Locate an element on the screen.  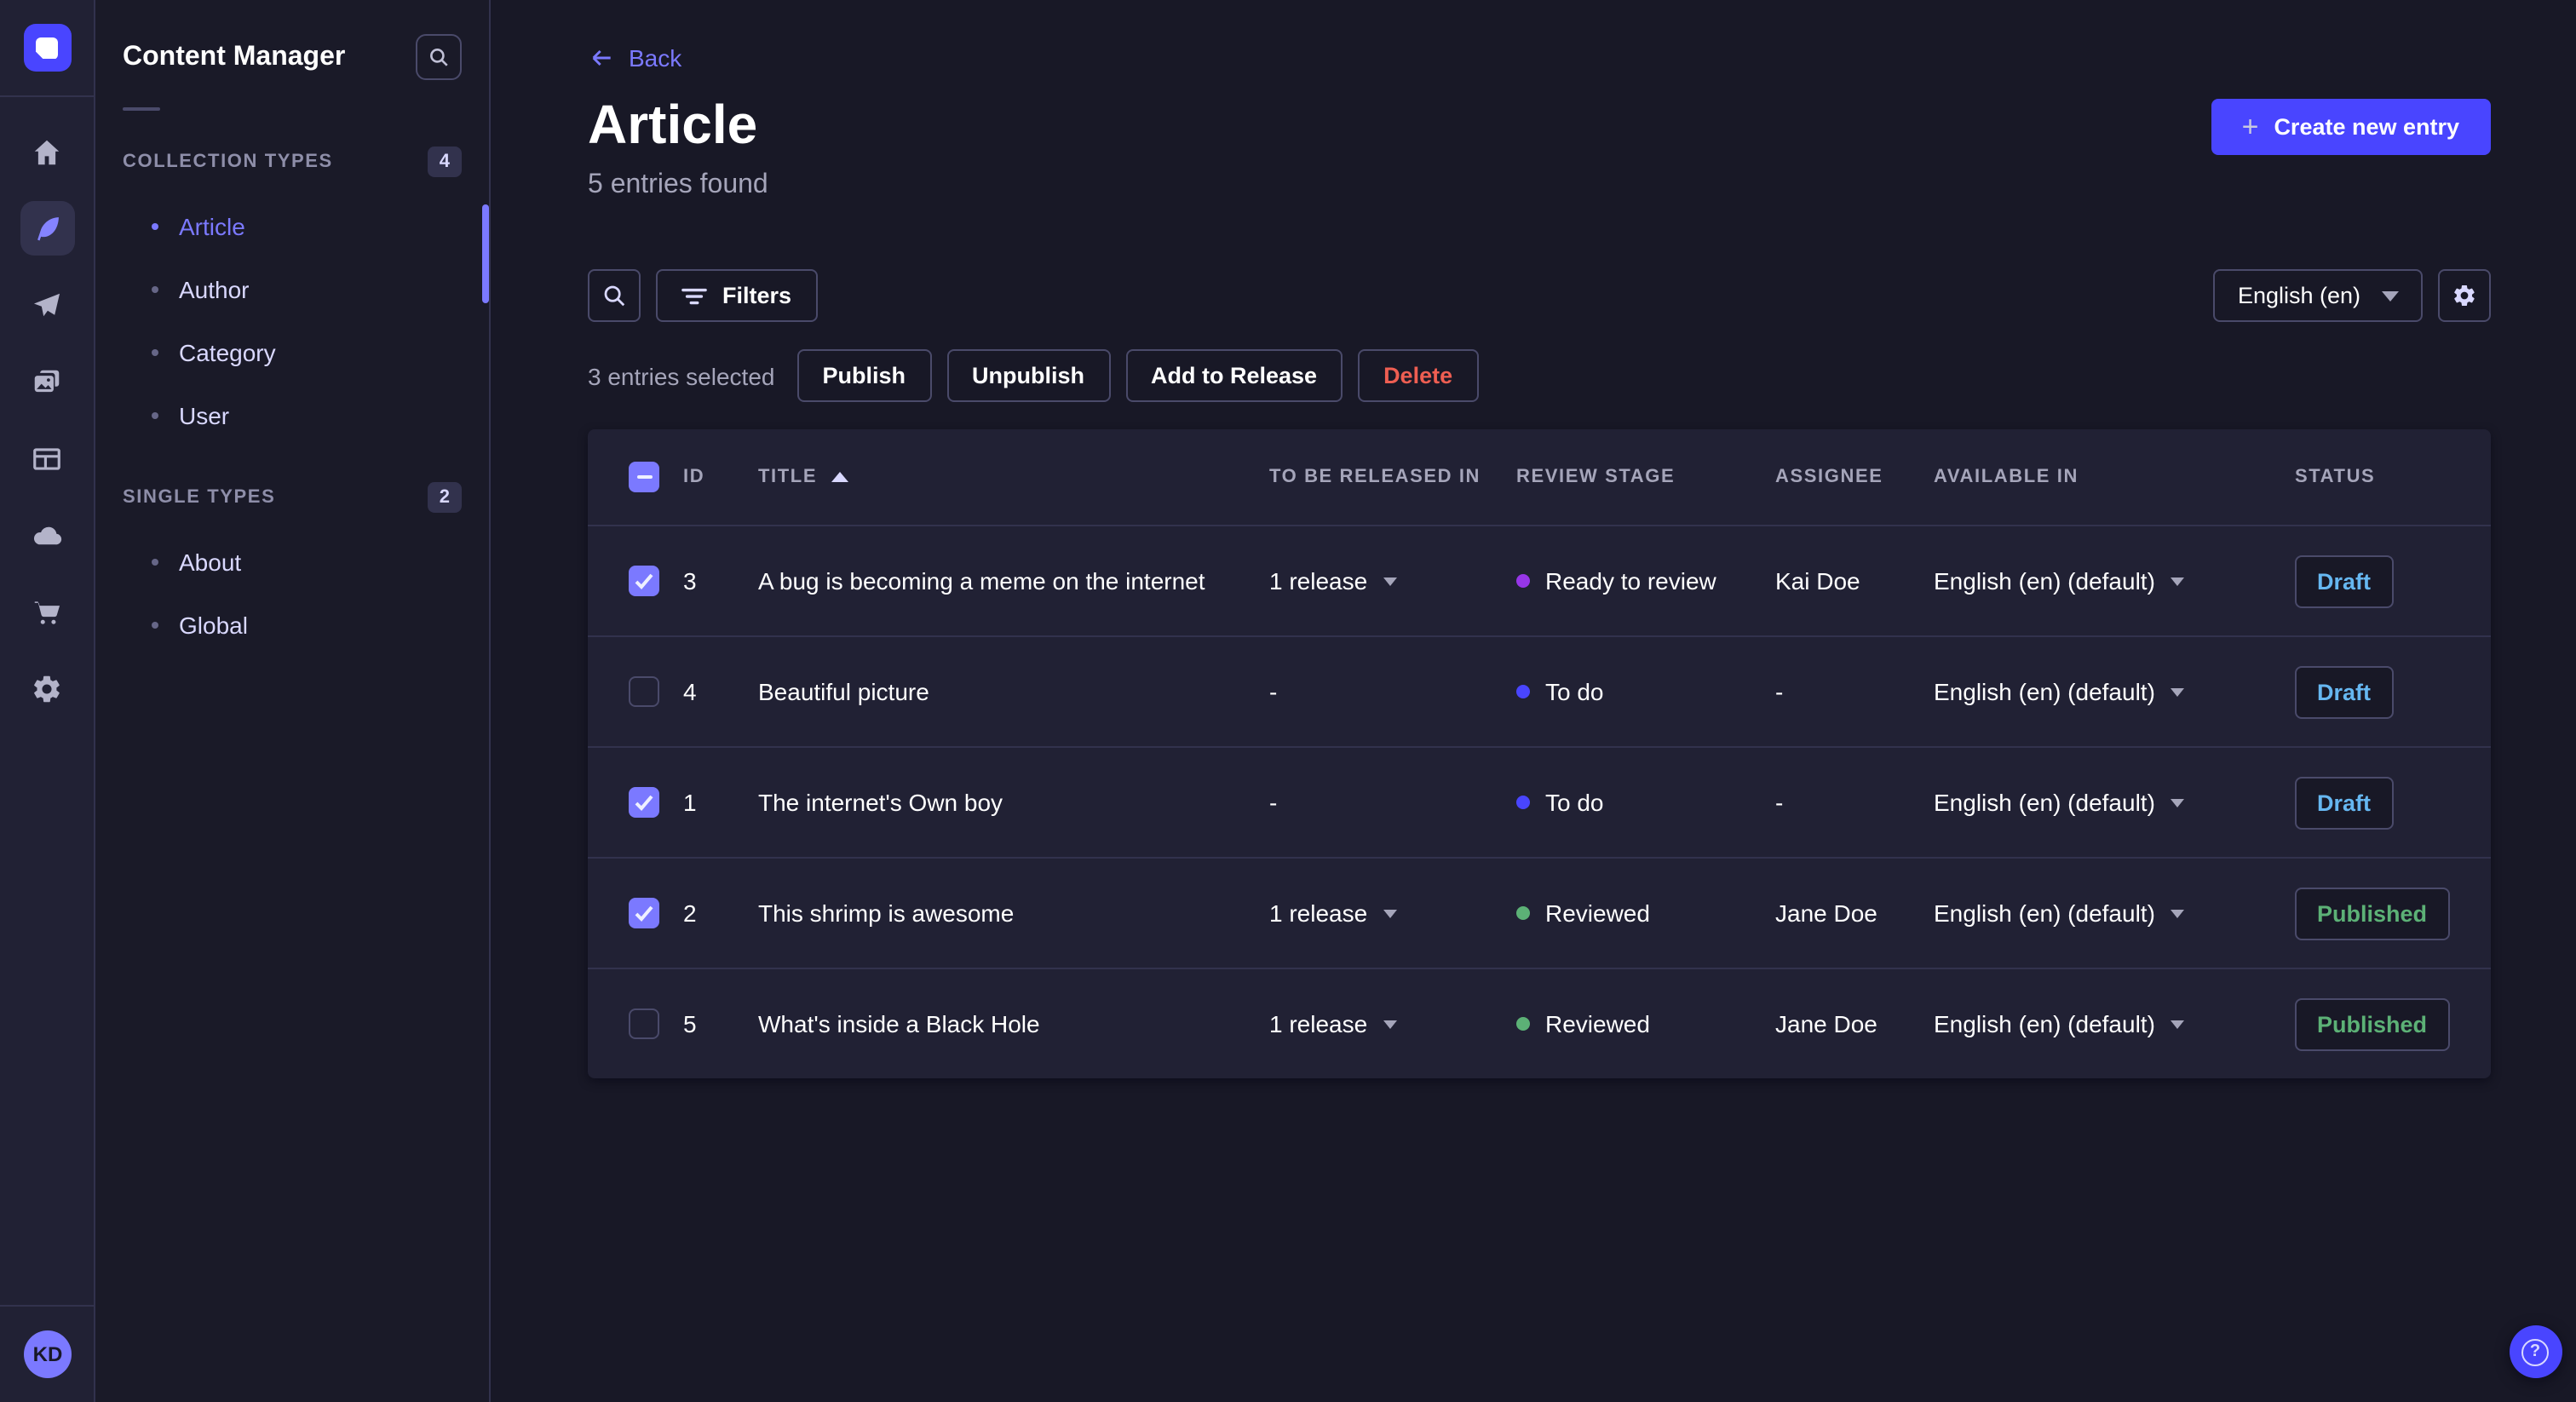
sidebar-item-label: Global is located at coordinates (214, 624).